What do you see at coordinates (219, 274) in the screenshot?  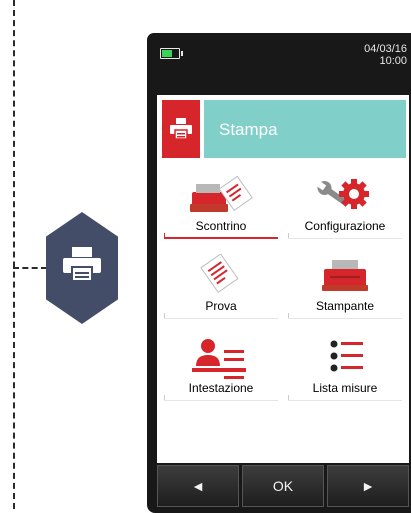 I see `test-ticket-icon` at bounding box center [219, 274].